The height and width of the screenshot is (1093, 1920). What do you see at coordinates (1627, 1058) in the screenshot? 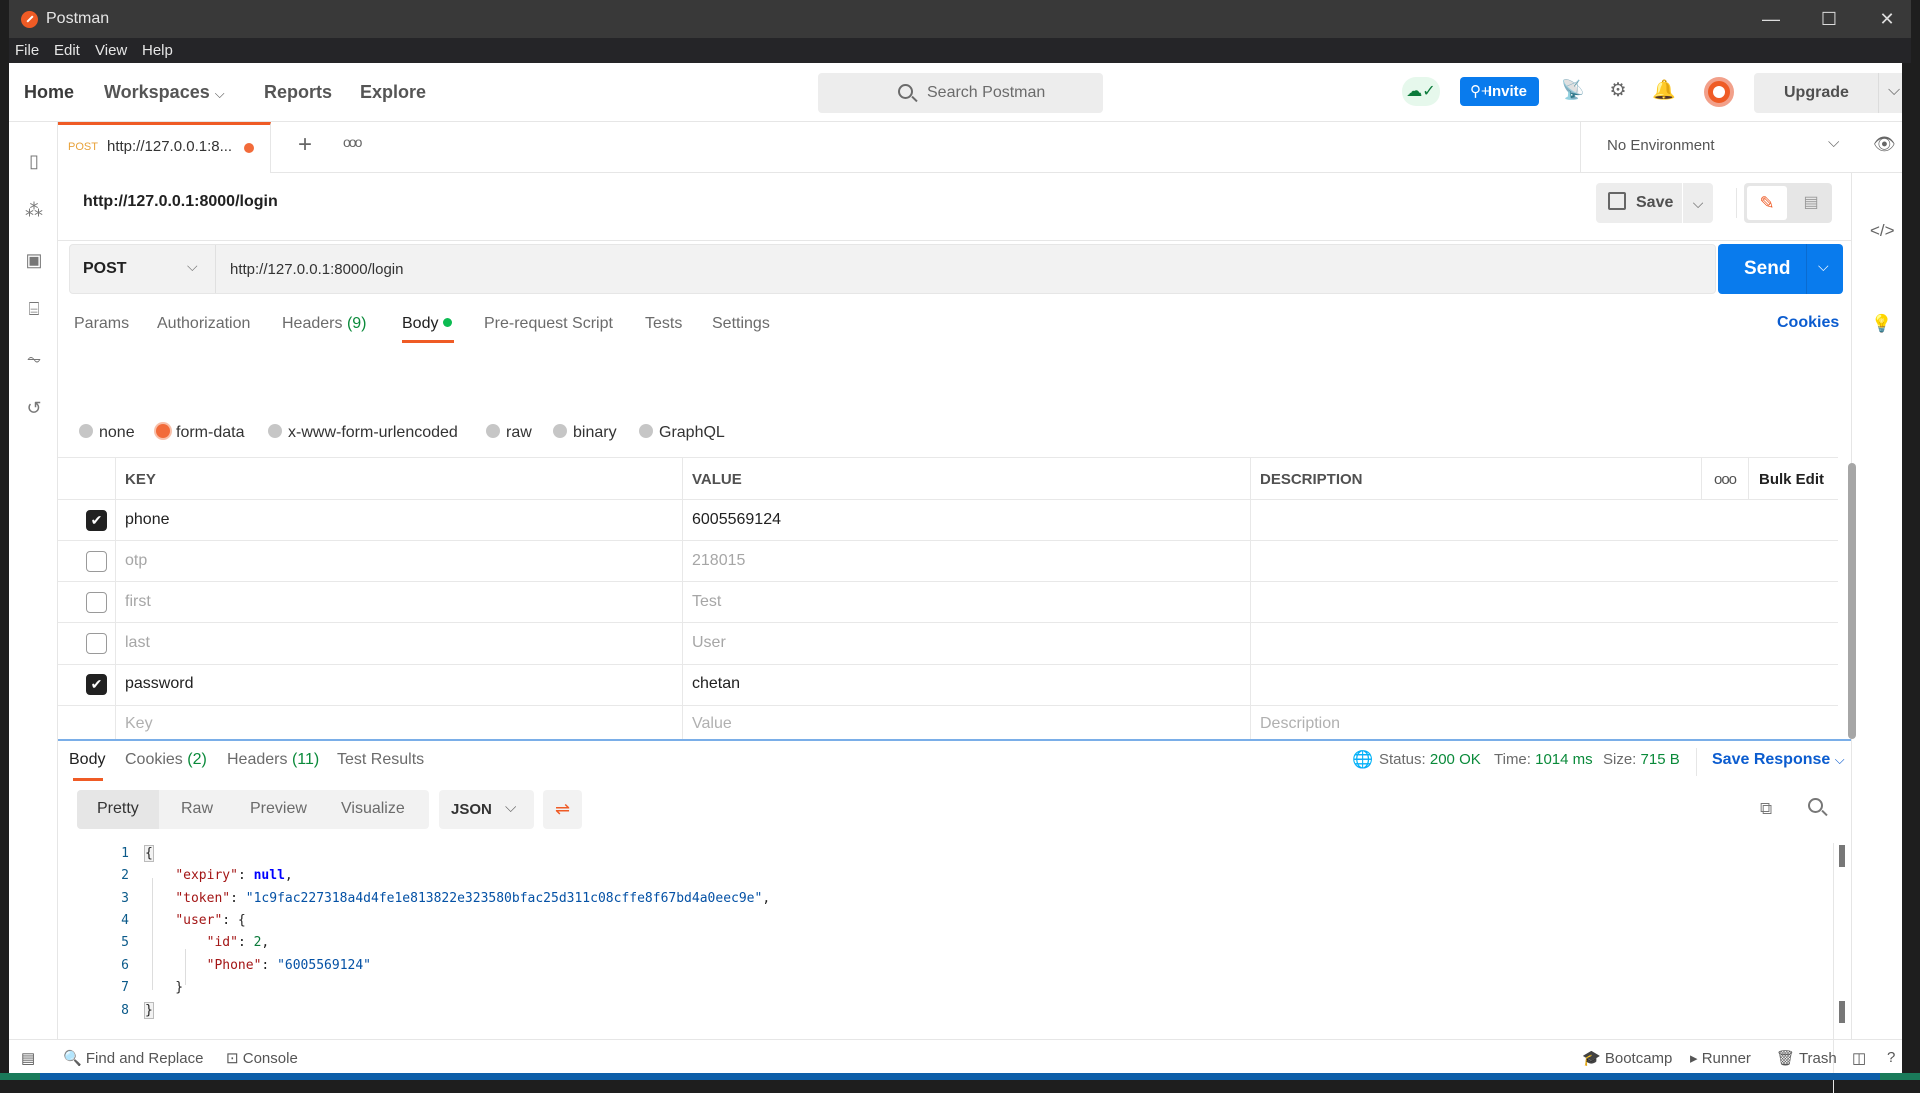
I see `bootcamp-button: 🎓 Bootcamp` at bounding box center [1627, 1058].